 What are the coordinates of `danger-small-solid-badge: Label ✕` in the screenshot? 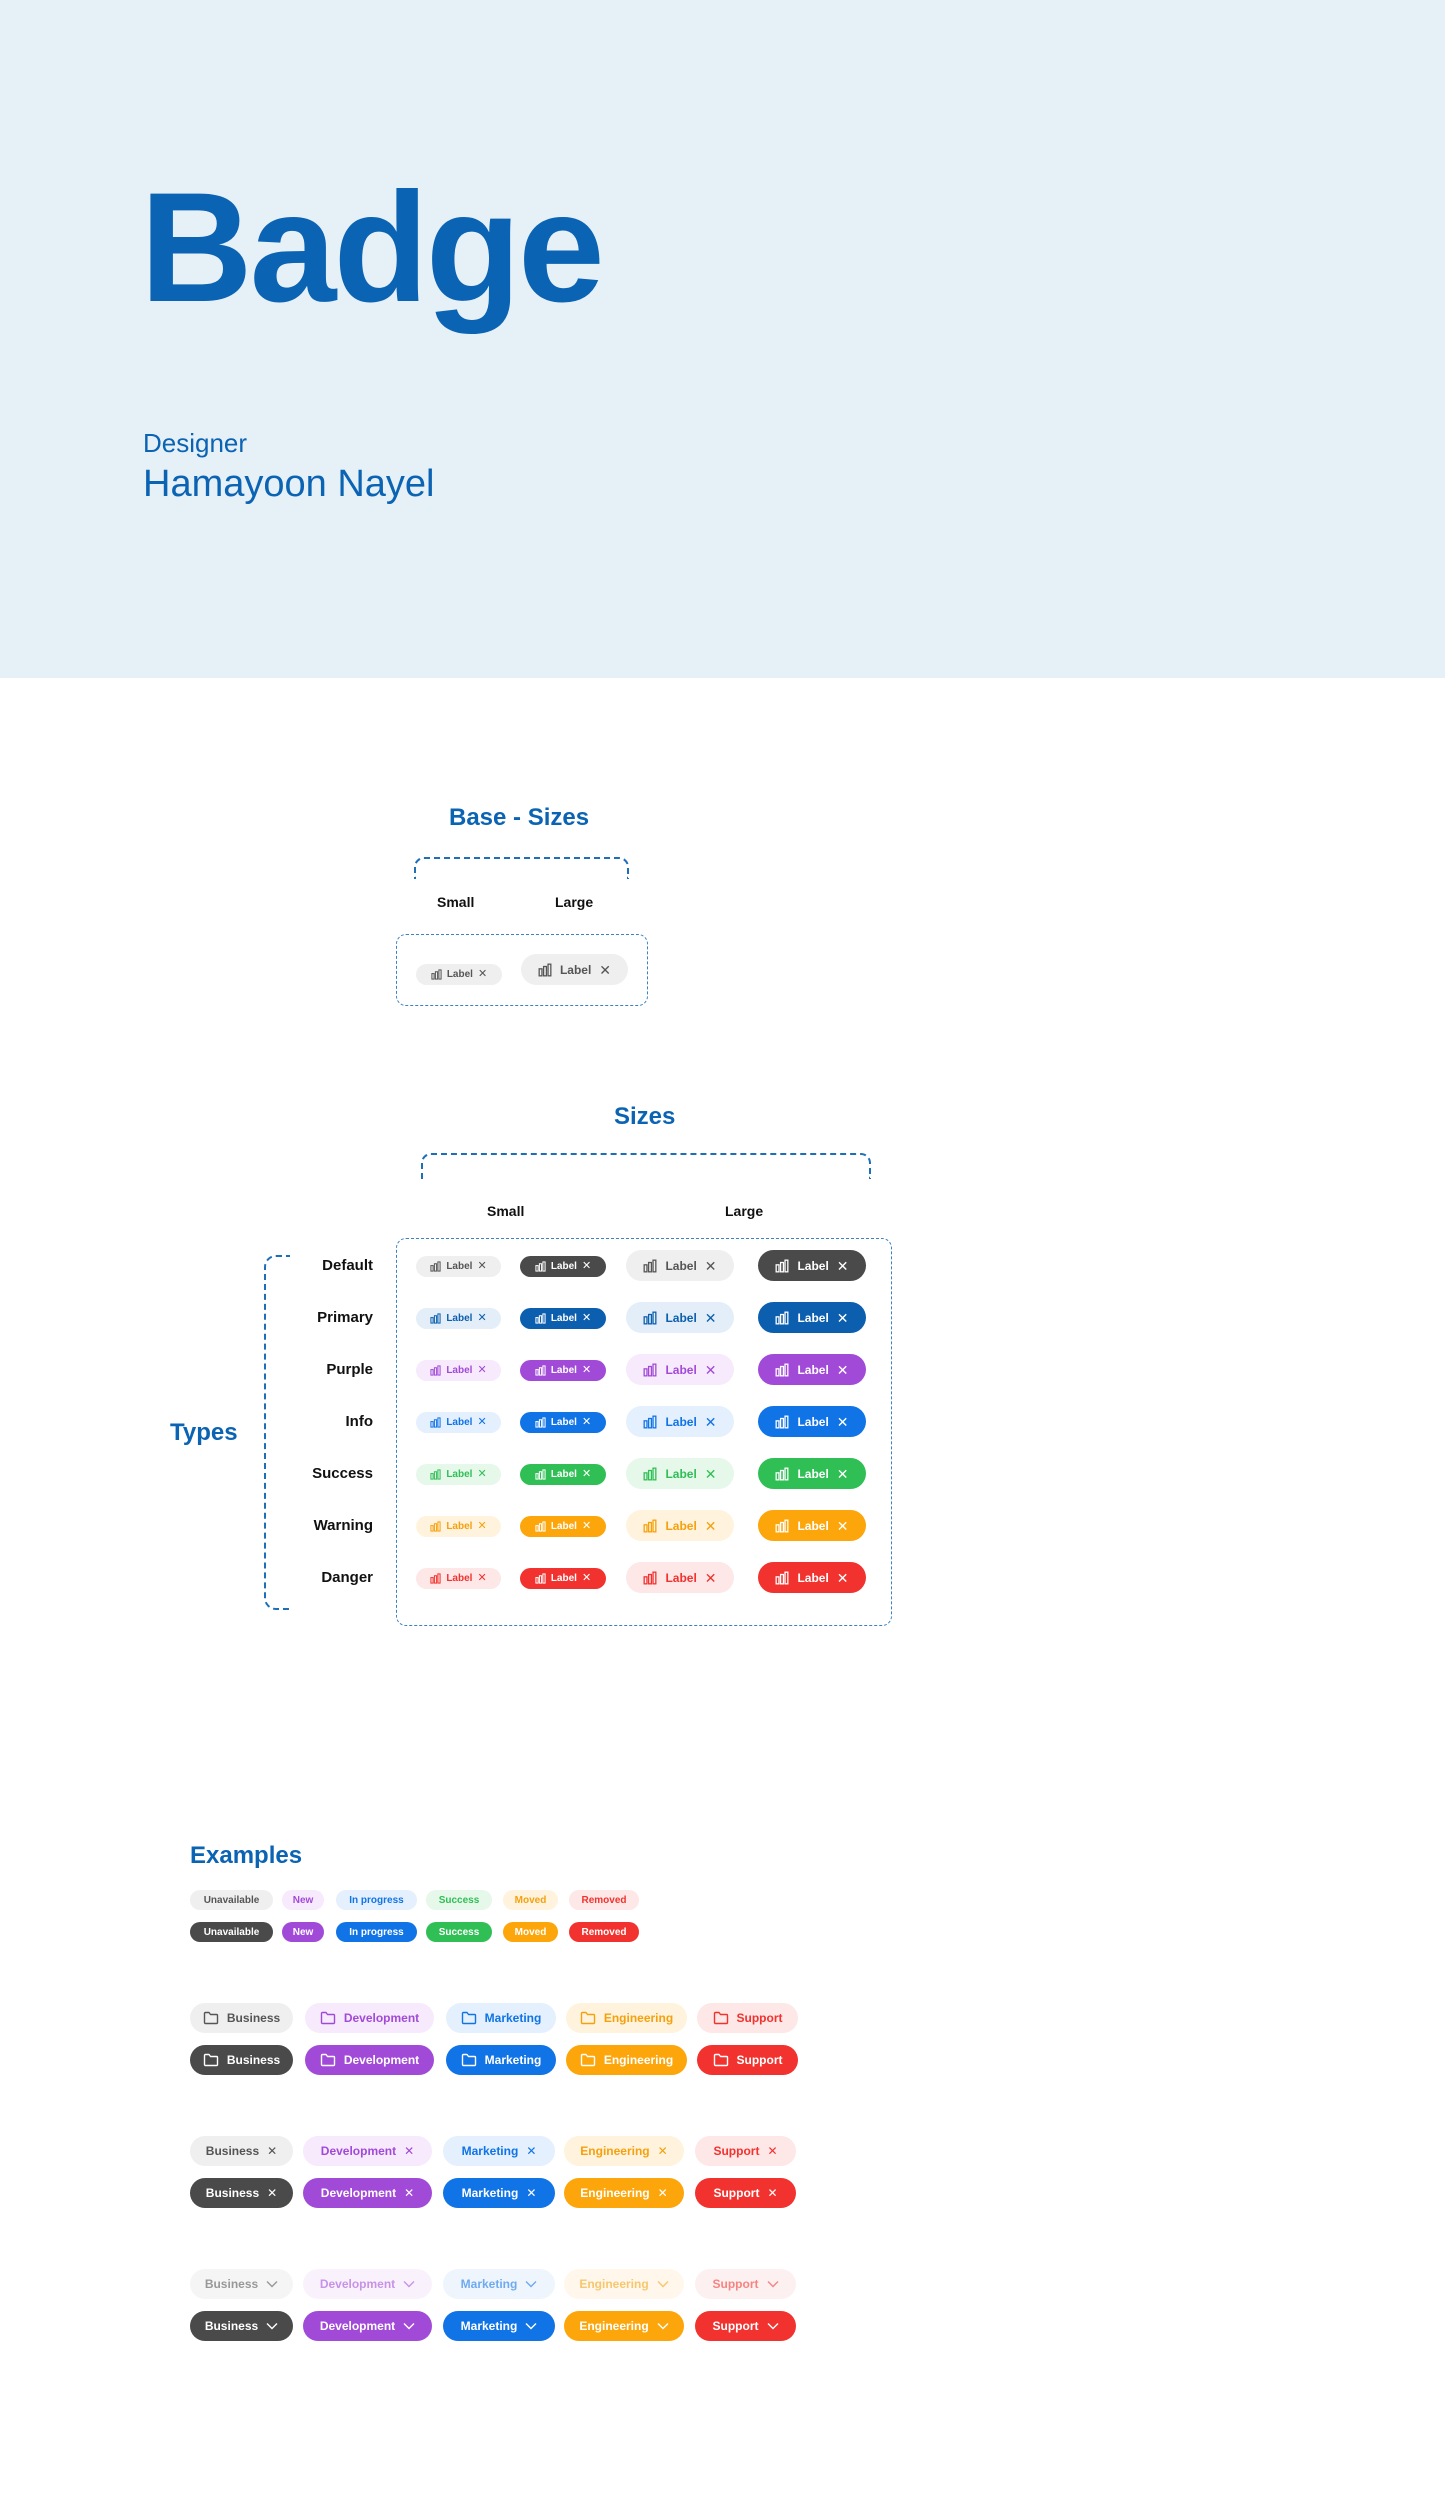 It's located at (563, 1578).